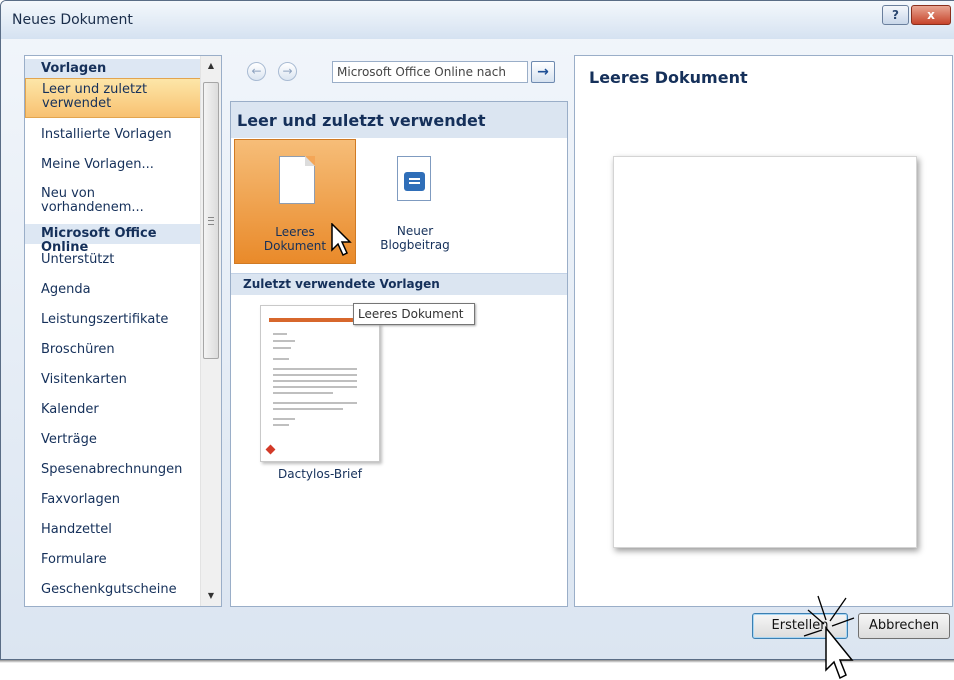 This screenshot has width=954, height=680. I want to click on template-thumbnail-dactylos-brief, so click(320, 383).